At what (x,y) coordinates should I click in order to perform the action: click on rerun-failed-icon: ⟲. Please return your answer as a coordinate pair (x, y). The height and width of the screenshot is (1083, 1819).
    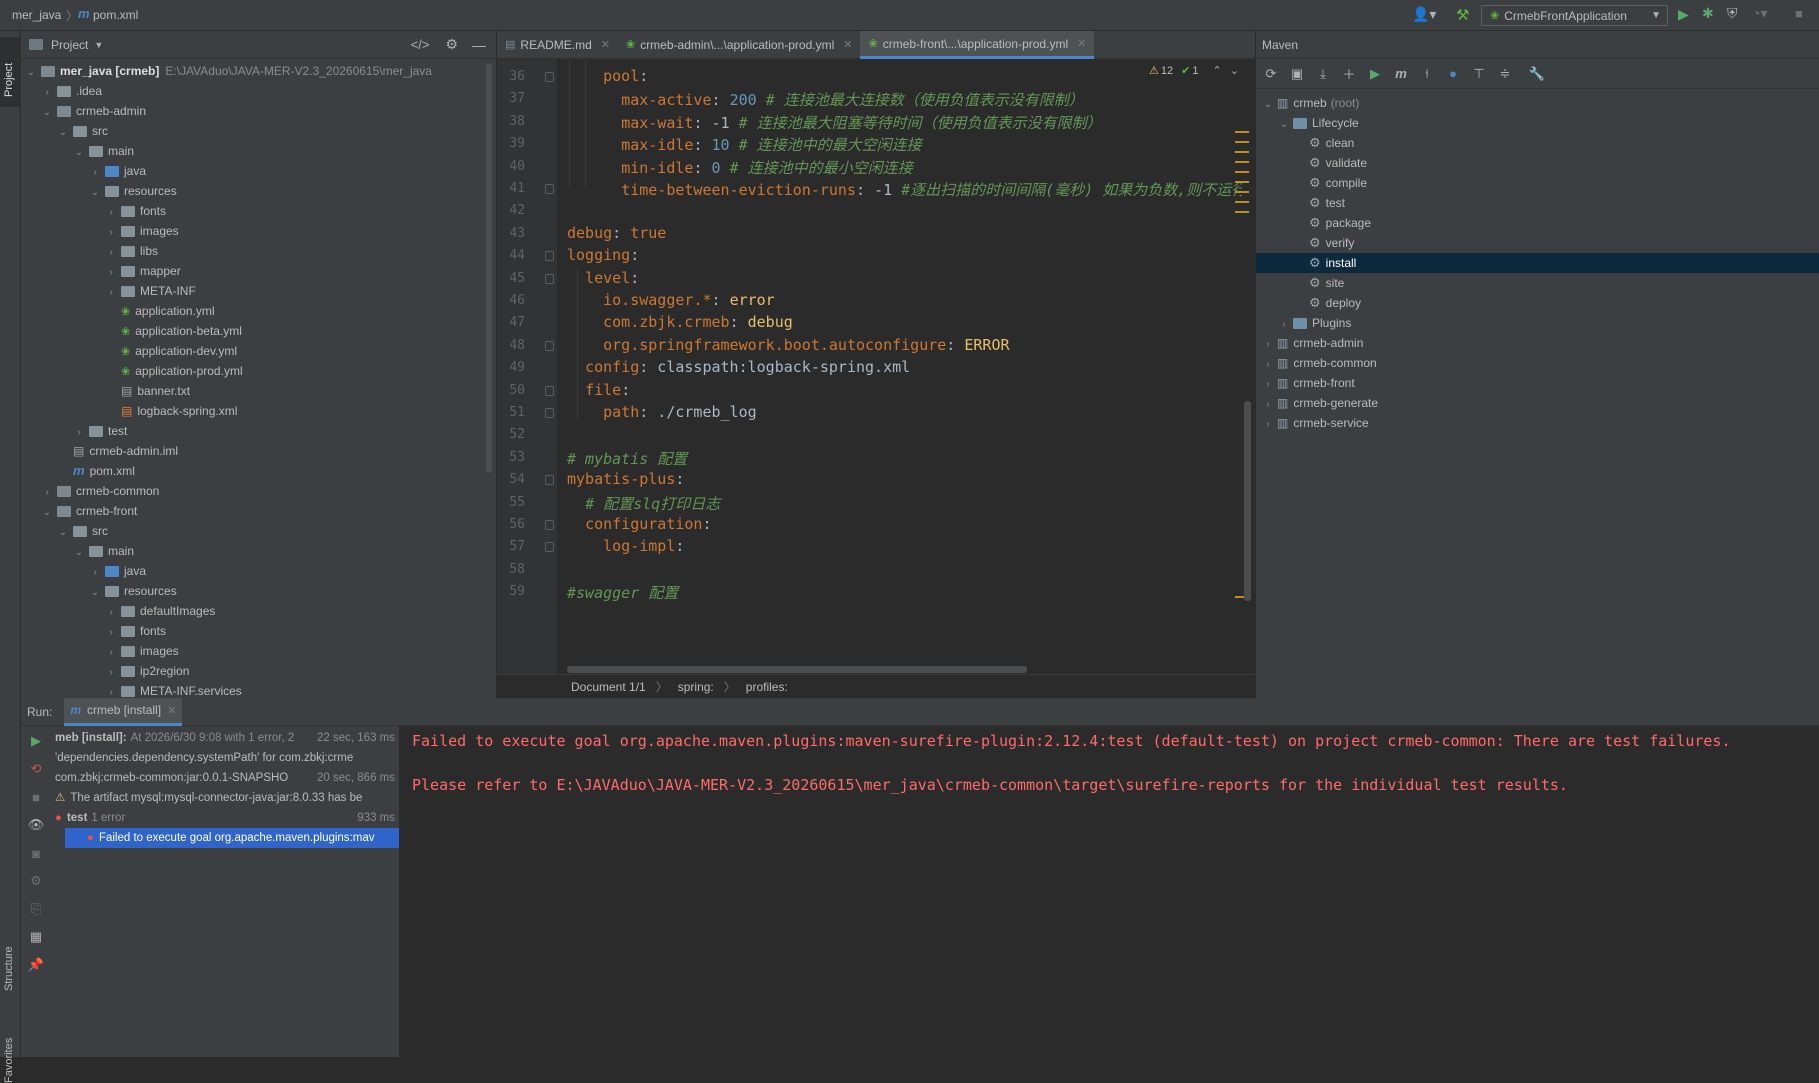
    Looking at the image, I should click on (36, 769).